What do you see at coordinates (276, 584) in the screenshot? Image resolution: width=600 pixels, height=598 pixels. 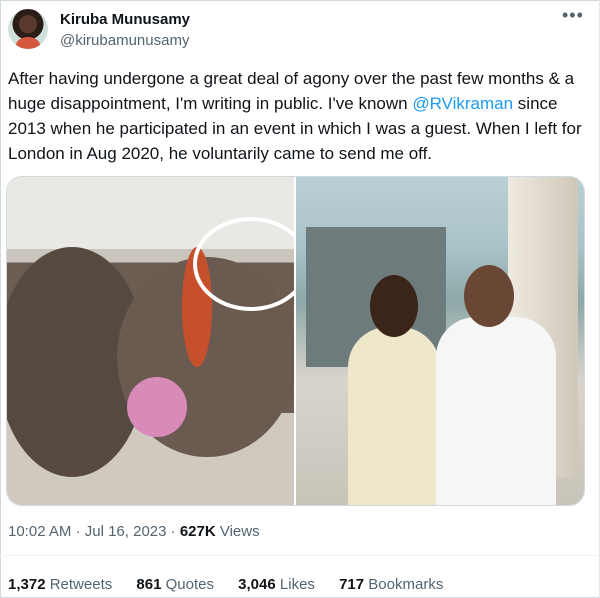 I see `likes-stat: 3,046 Likes` at bounding box center [276, 584].